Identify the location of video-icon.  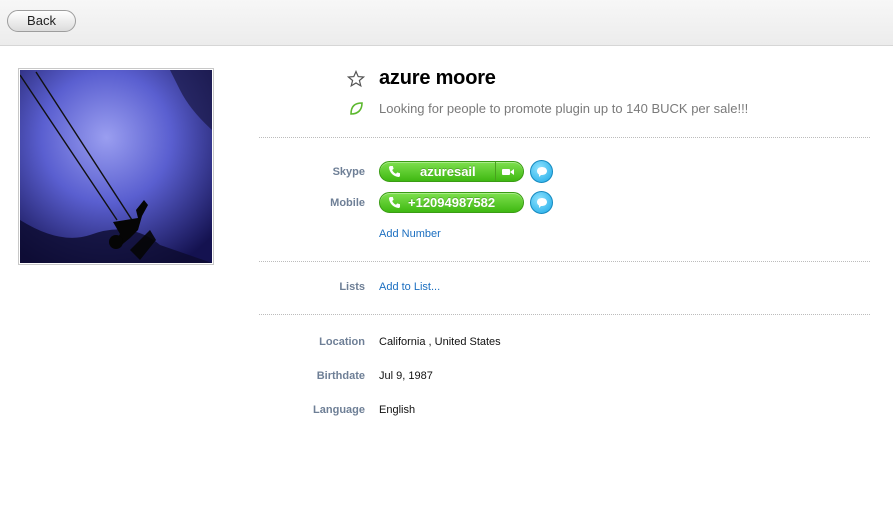
(508, 172).